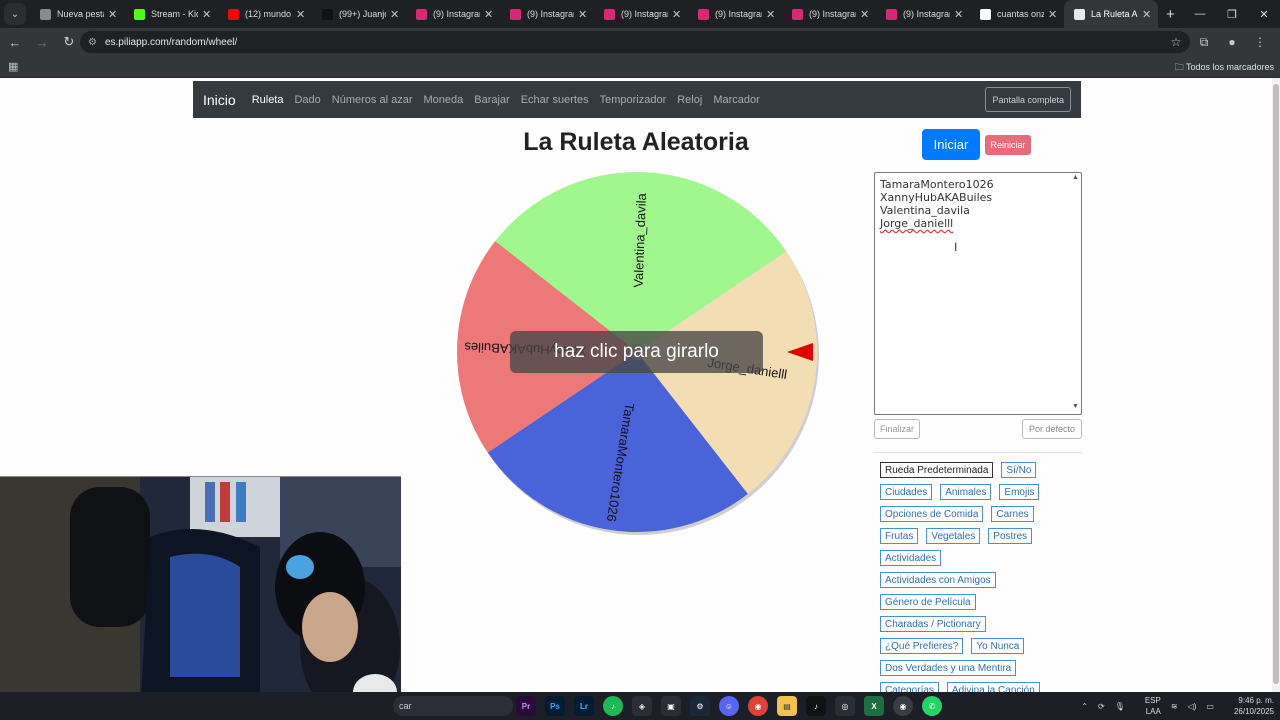 This screenshot has height=720, width=1280. I want to click on preset-button: Categorías, so click(909, 687).